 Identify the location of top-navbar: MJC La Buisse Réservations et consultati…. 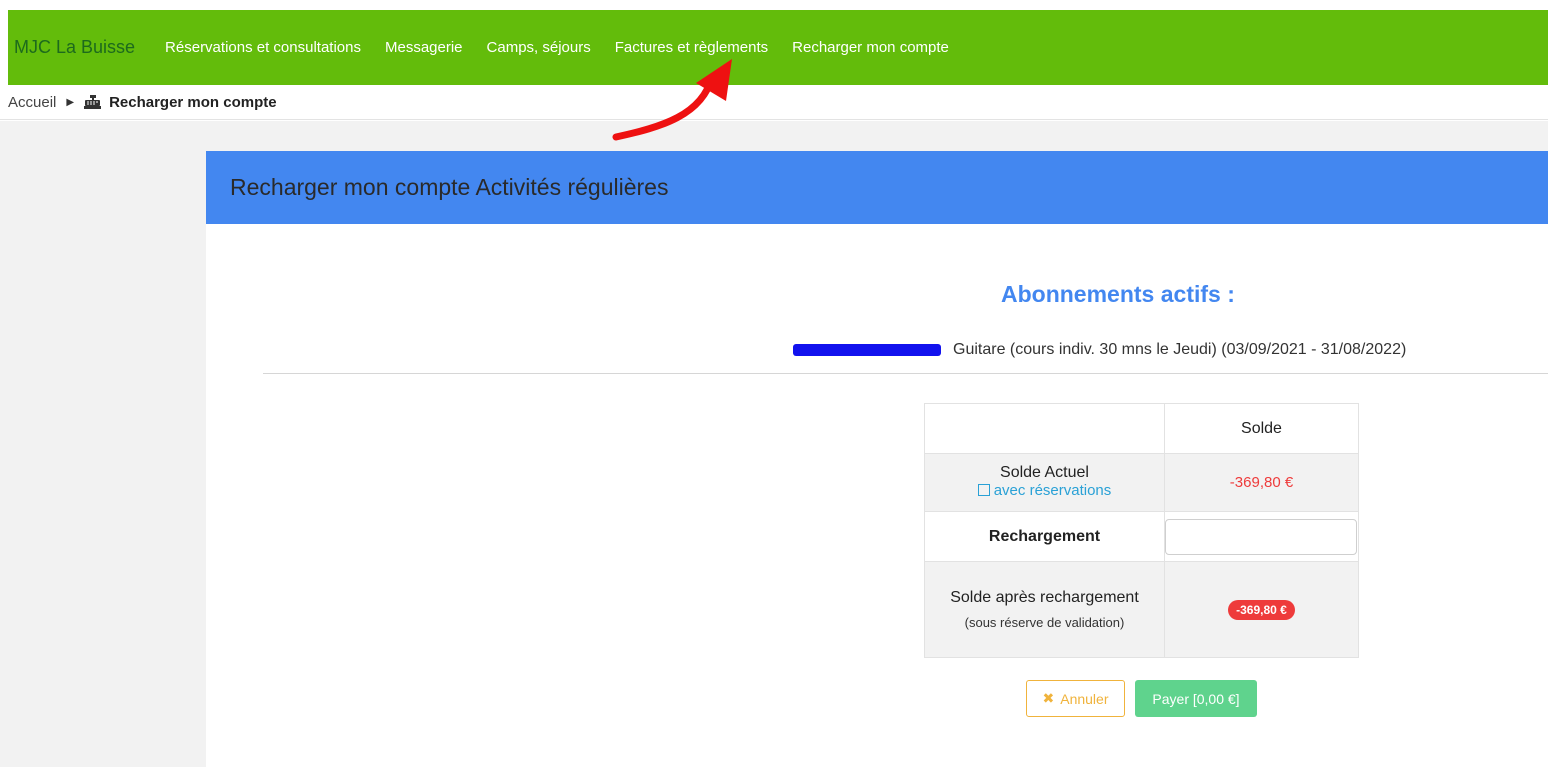
(778, 47).